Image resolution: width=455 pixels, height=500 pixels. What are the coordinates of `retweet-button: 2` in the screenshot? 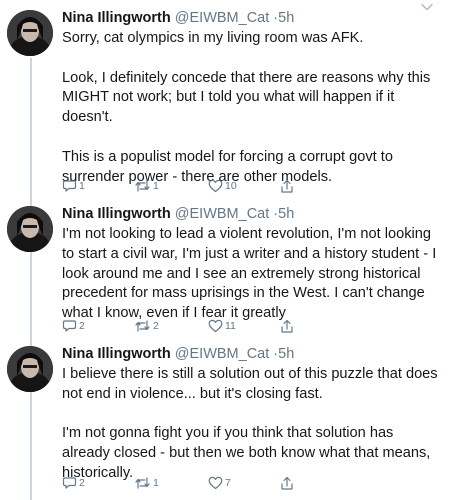 It's located at (146, 326).